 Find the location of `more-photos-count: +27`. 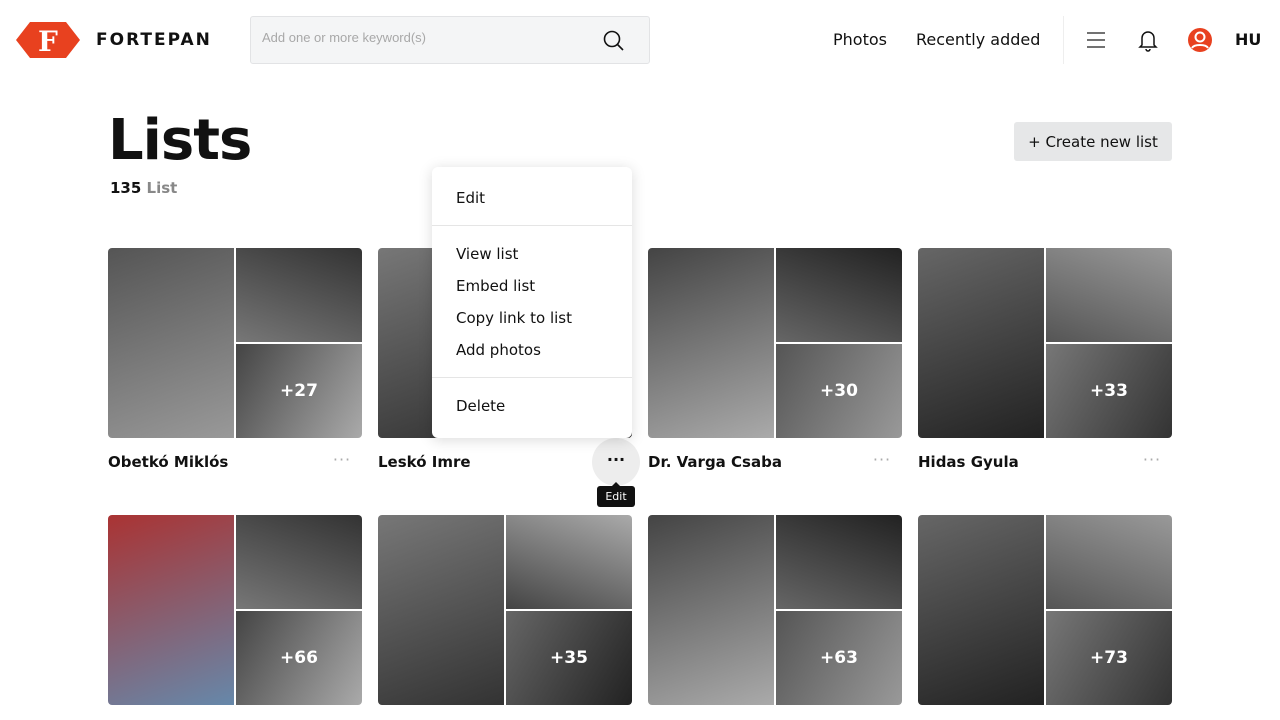

more-photos-count: +27 is located at coordinates (299, 391).